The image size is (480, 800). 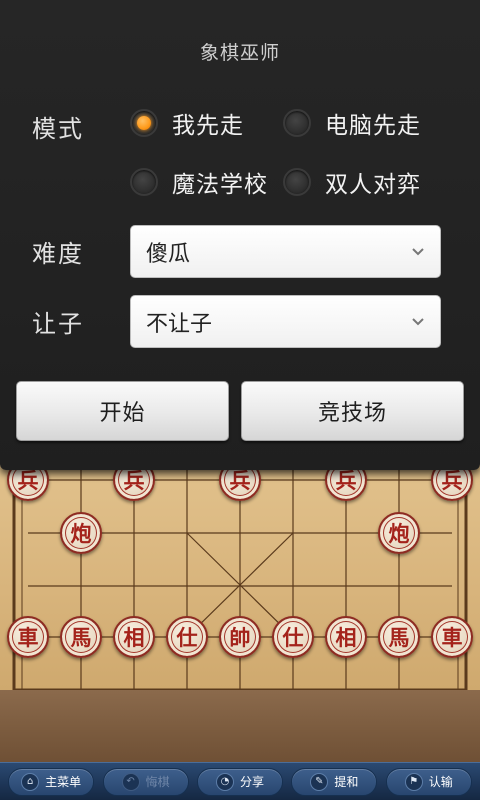 I want to click on draw-button: ✎ 提和, so click(x=334, y=781).